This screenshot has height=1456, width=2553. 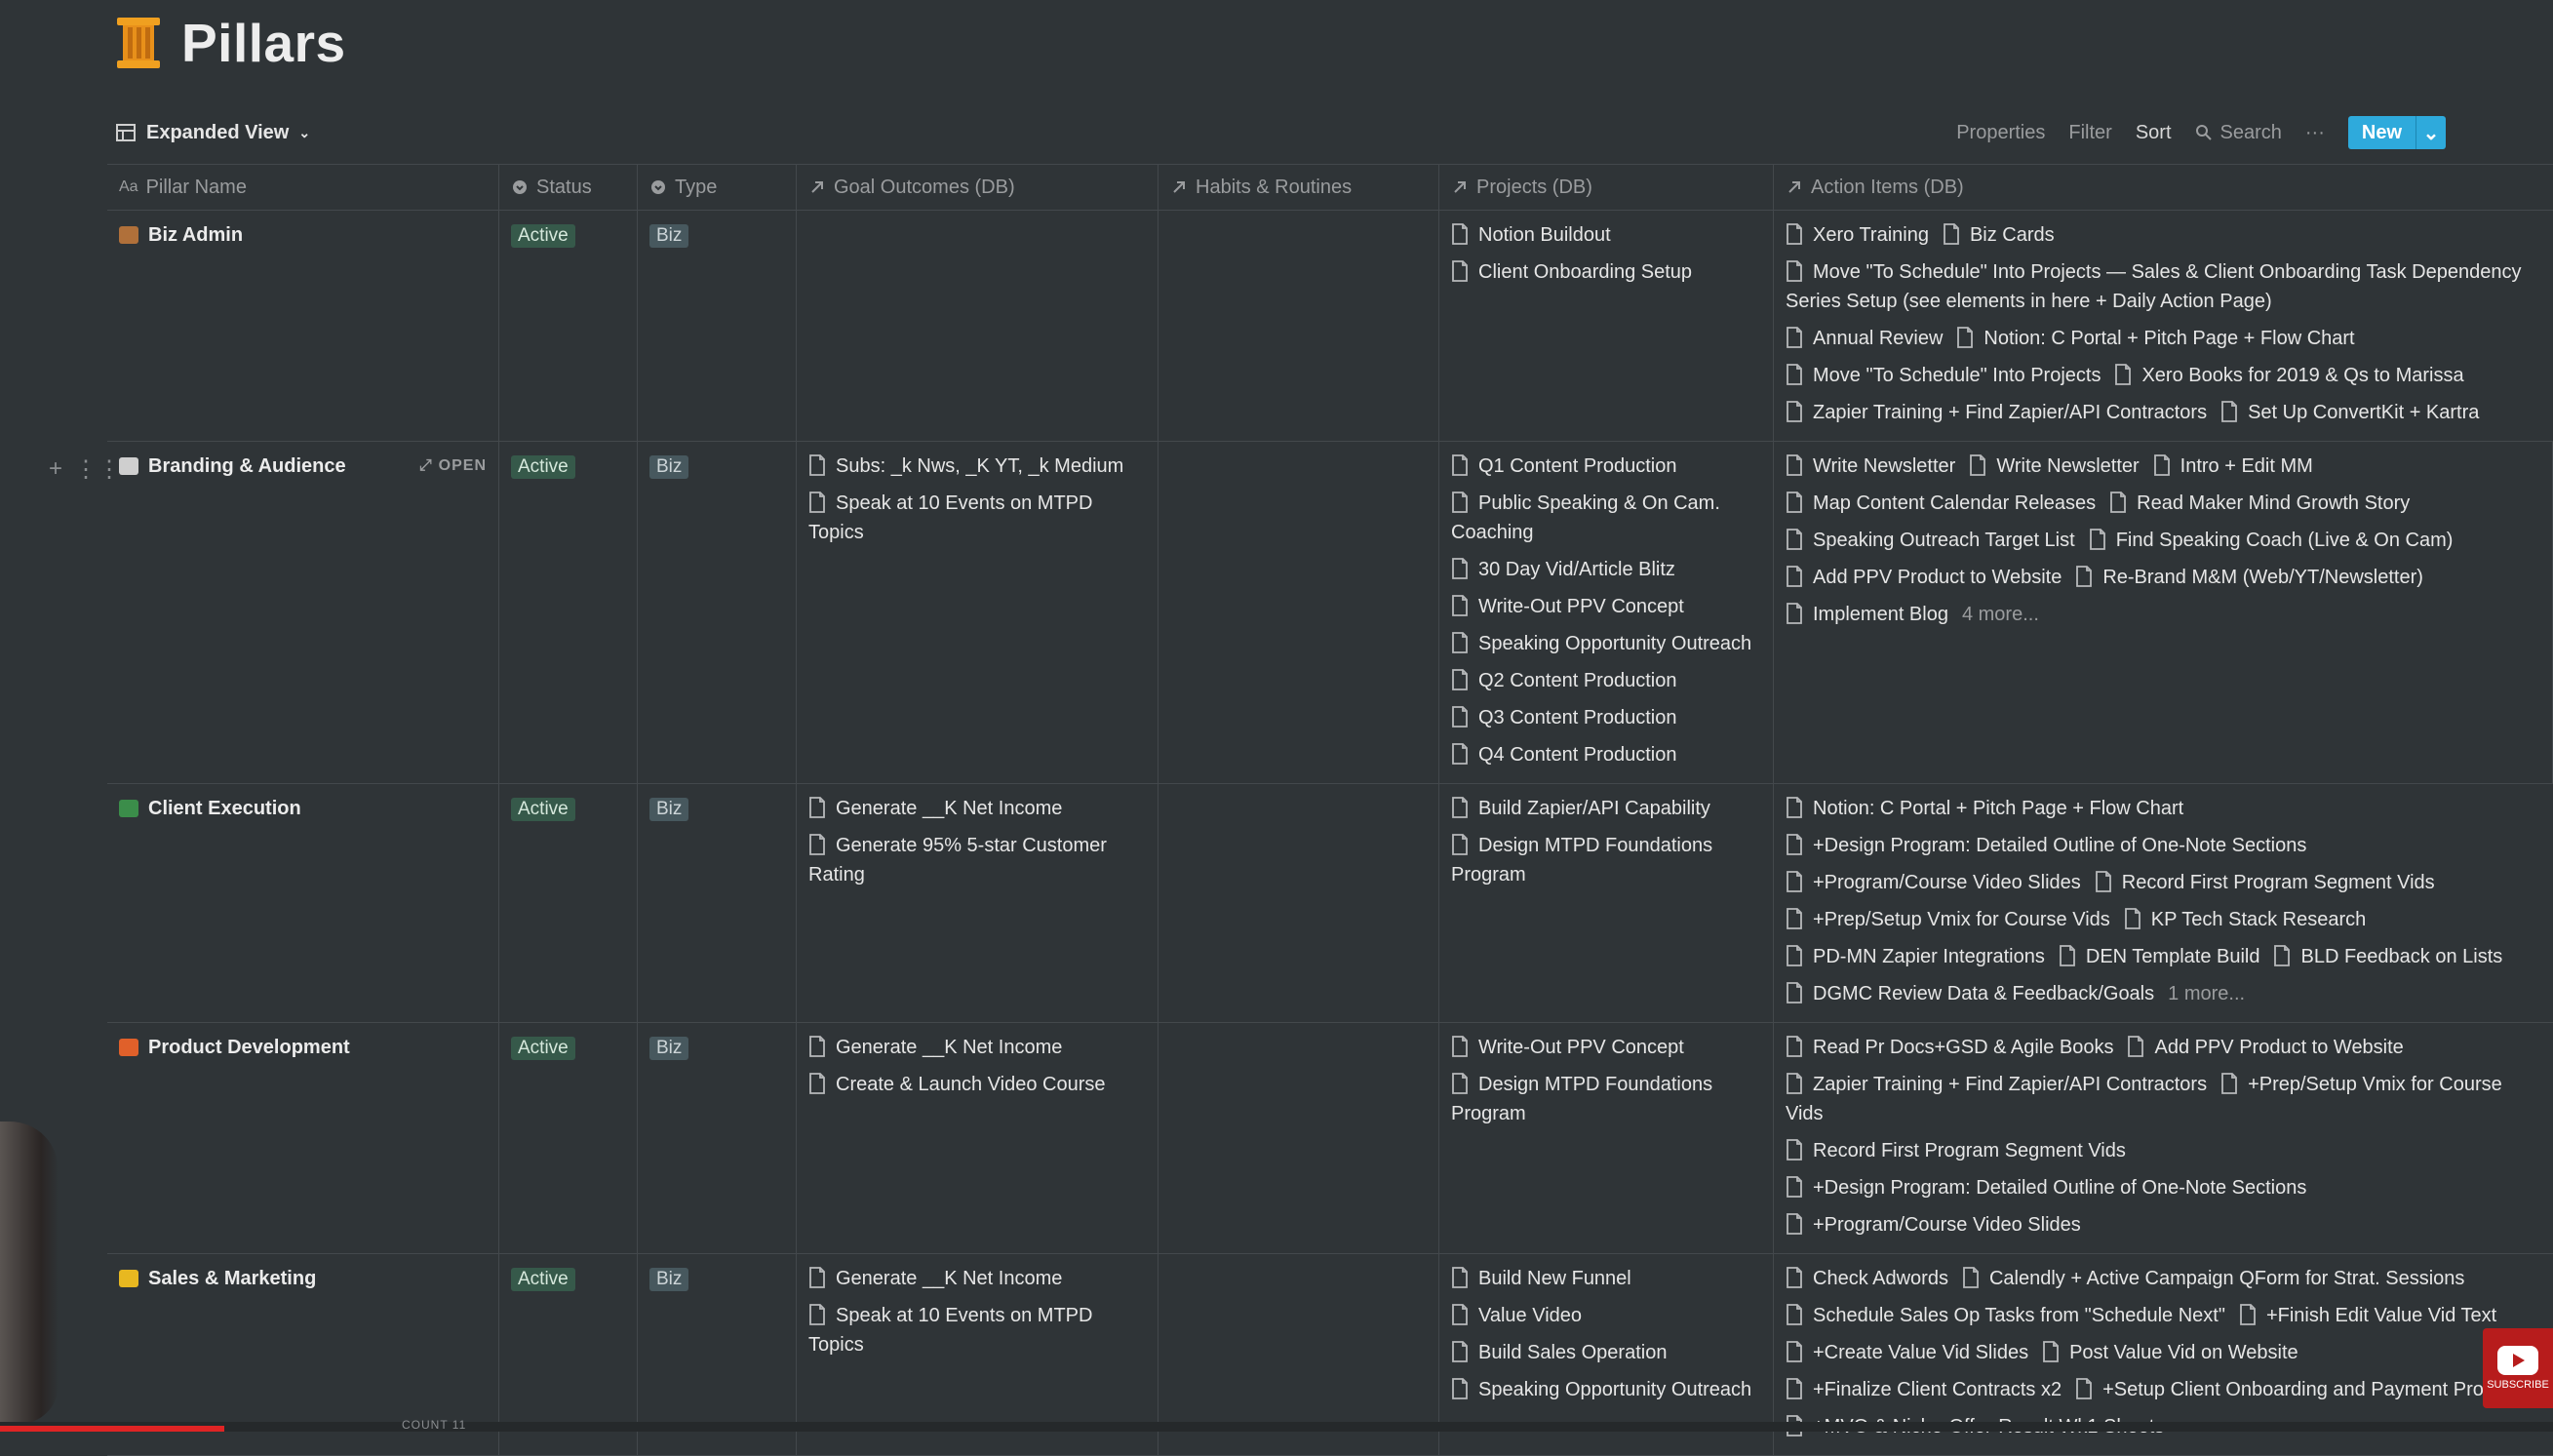 What do you see at coordinates (1864, 338) in the screenshot?
I see `relation-item: Annual Review` at bounding box center [1864, 338].